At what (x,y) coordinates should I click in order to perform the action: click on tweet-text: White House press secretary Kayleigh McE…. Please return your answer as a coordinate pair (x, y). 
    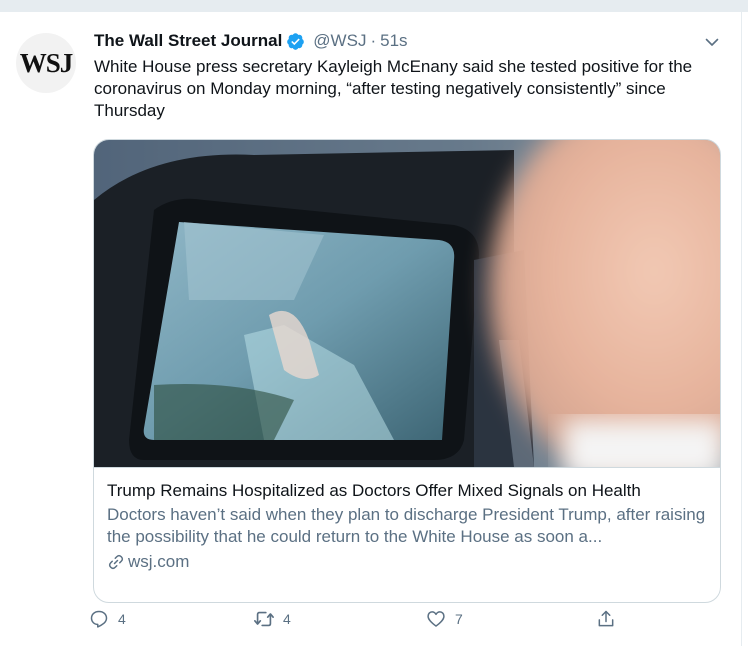
    Looking at the image, I should click on (393, 88).